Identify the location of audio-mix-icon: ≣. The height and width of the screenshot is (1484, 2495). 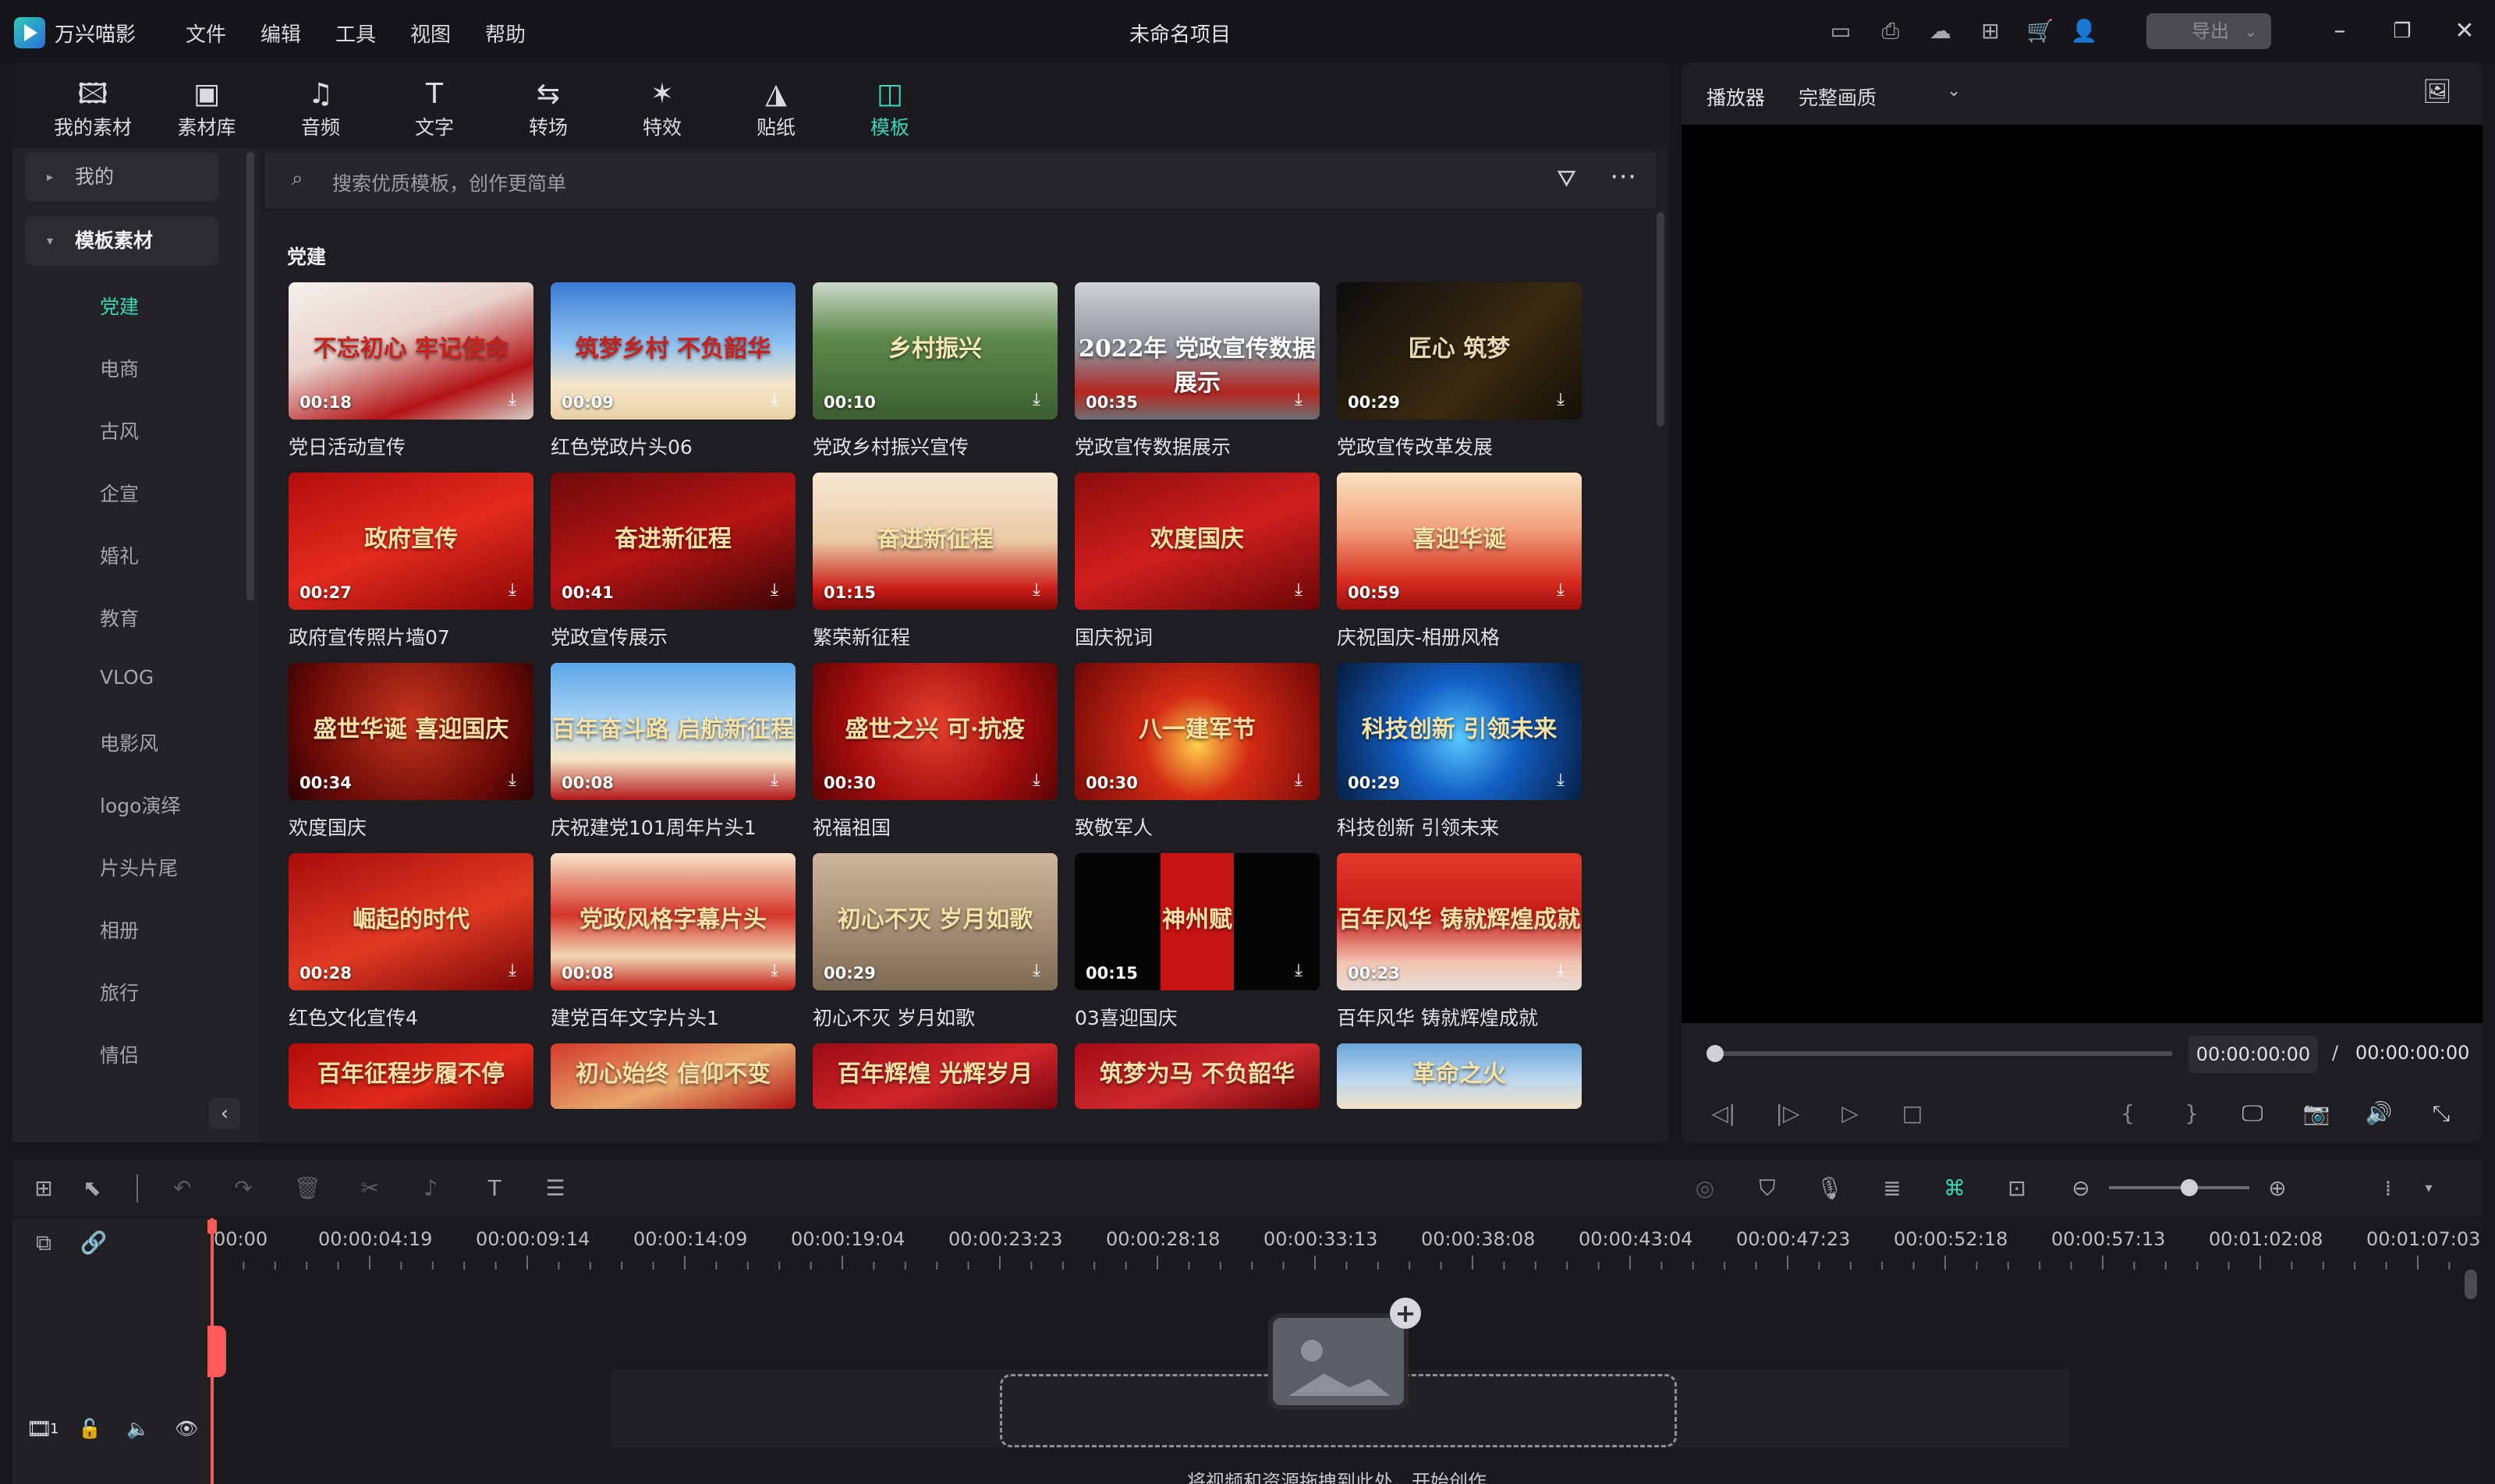
(1892, 1188).